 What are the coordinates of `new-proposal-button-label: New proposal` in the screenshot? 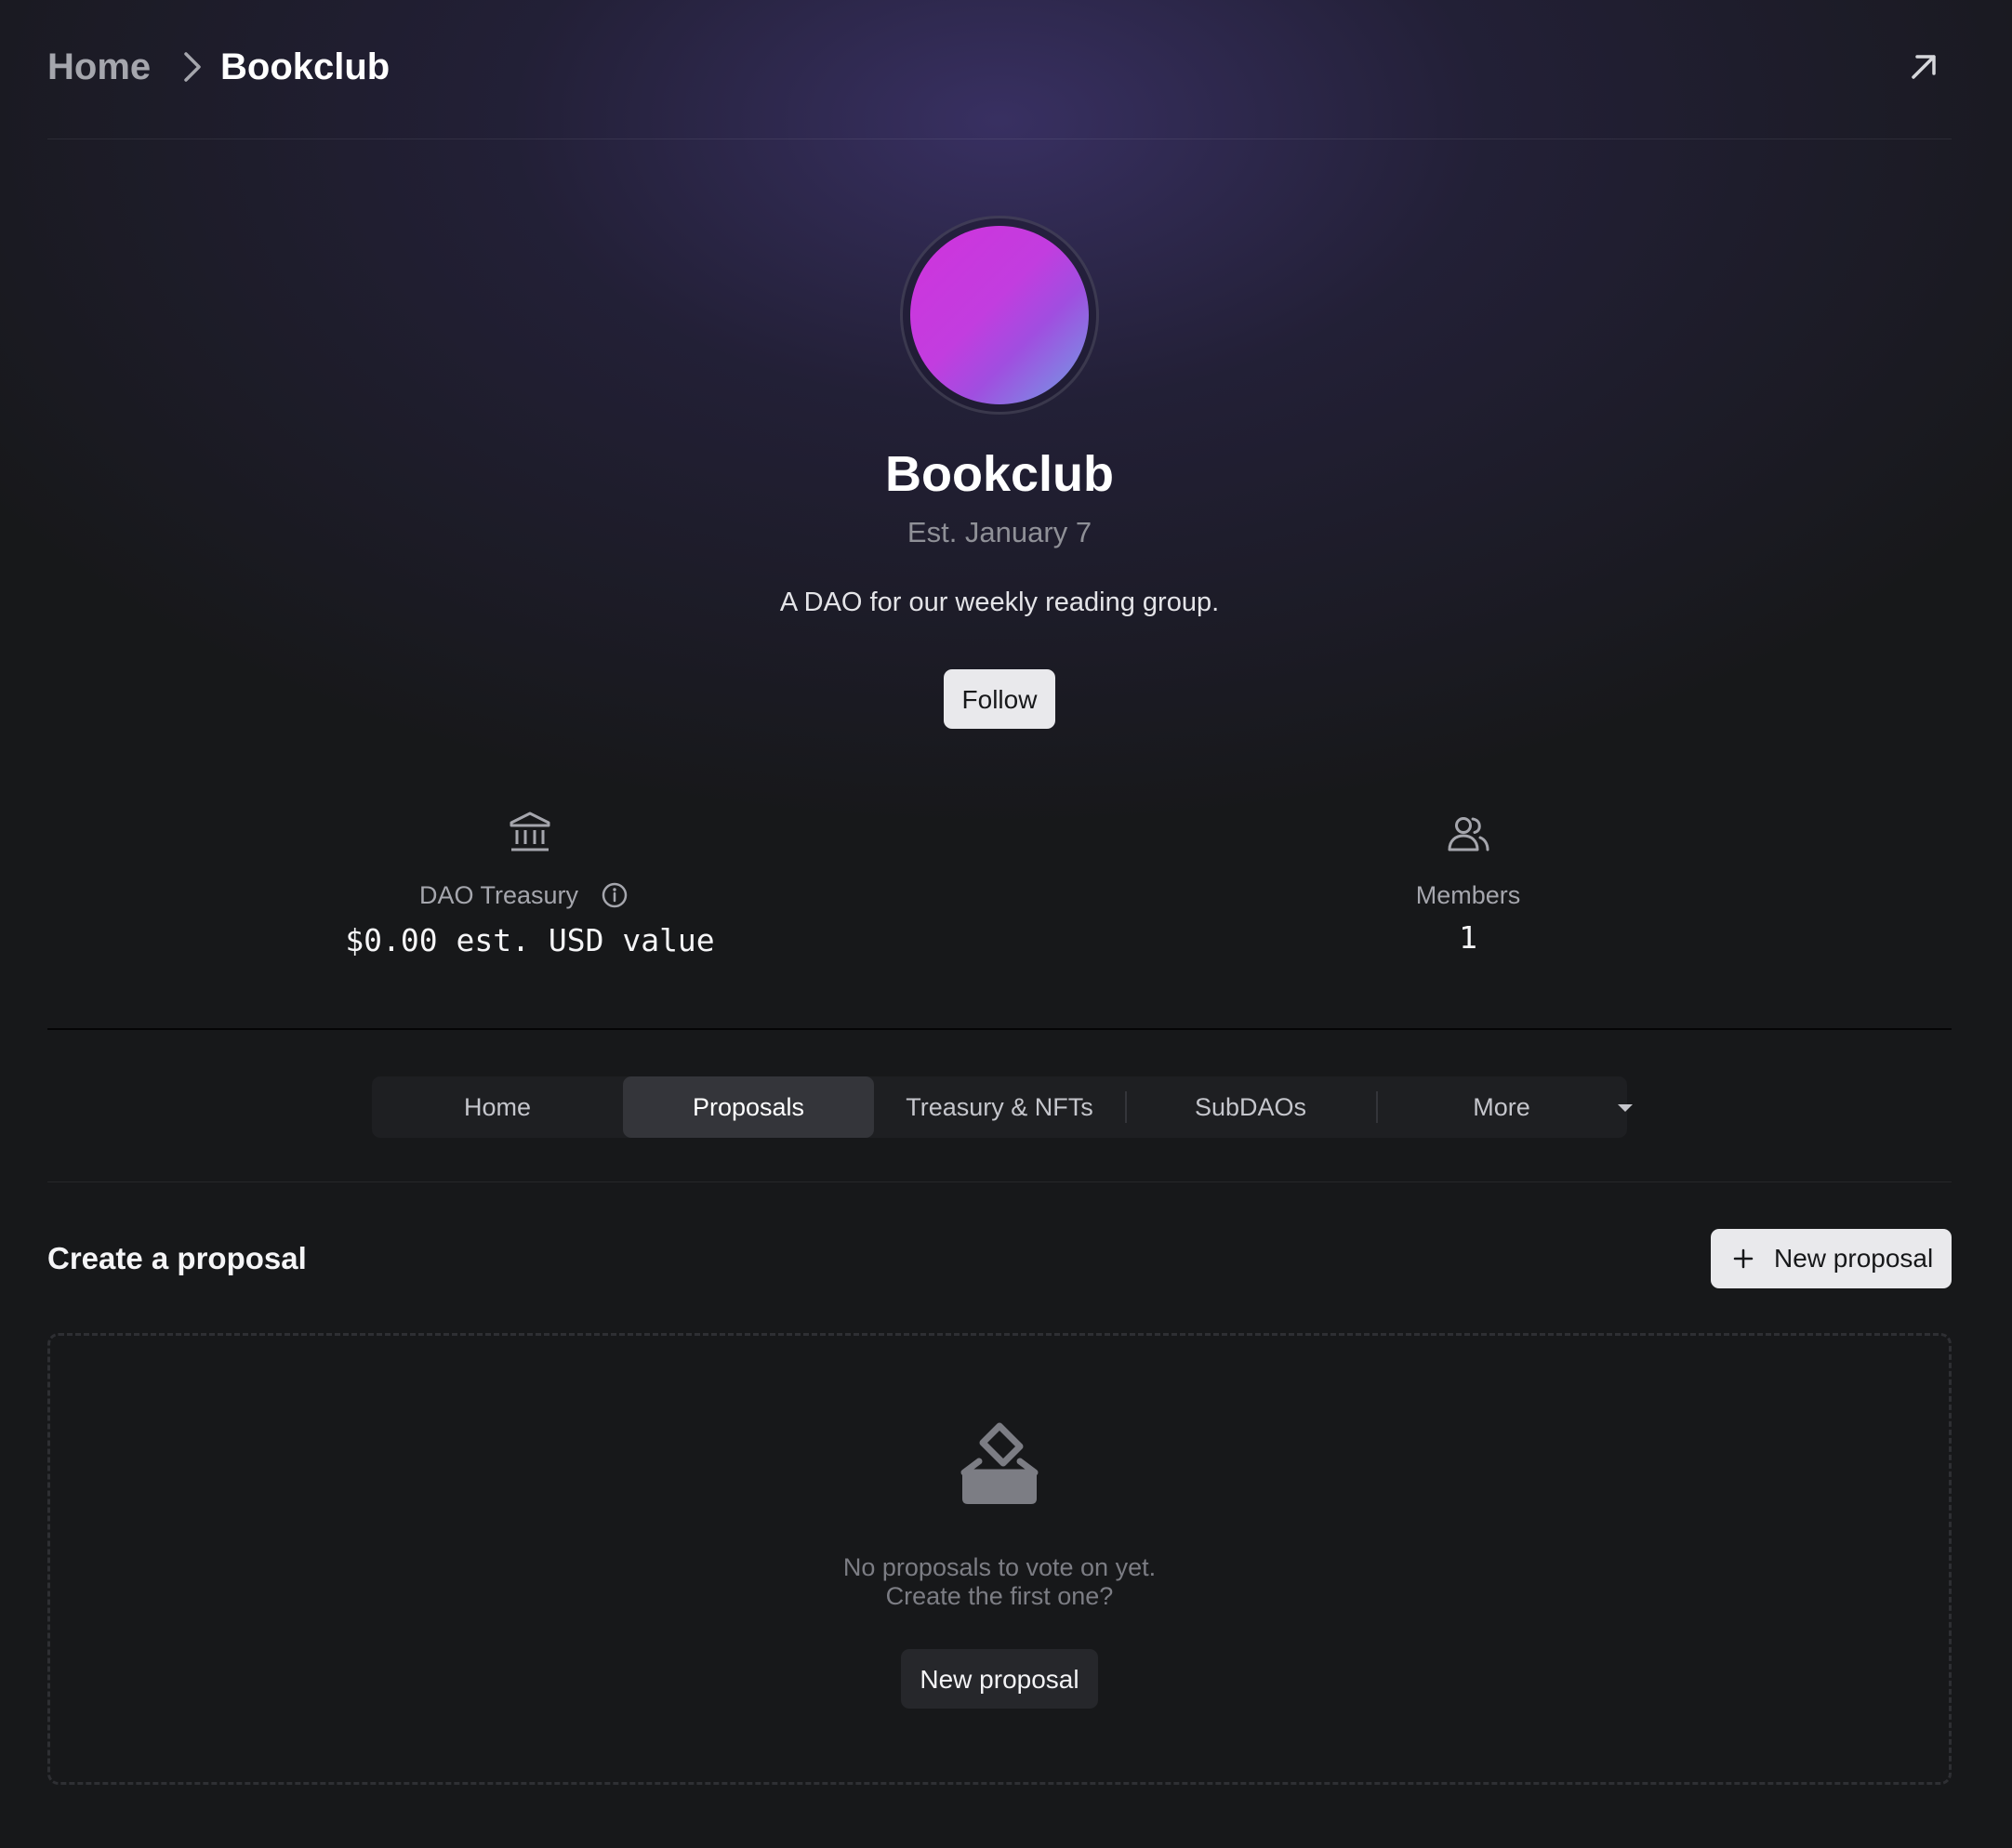 It's located at (1854, 1258).